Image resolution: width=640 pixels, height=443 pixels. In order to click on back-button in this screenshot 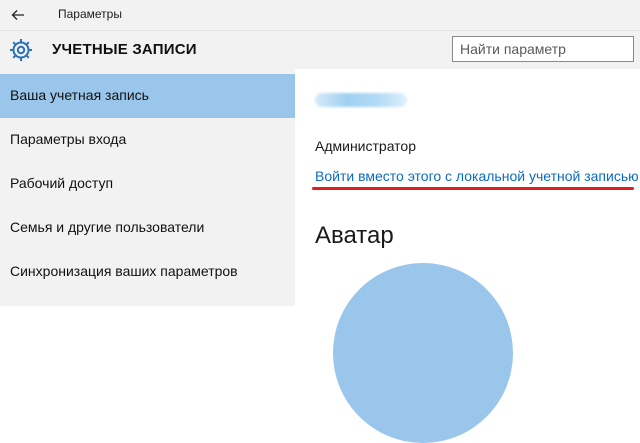, I will do `click(18, 15)`.